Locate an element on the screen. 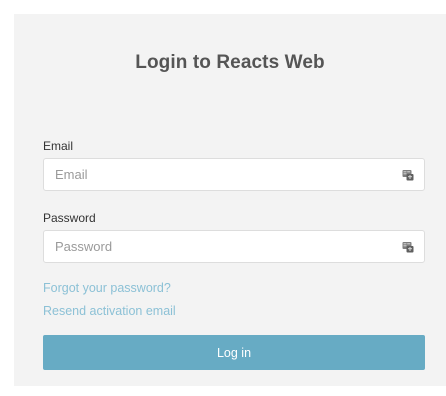 The width and height of the screenshot is (446, 396). login-button: Log in is located at coordinates (234, 352).